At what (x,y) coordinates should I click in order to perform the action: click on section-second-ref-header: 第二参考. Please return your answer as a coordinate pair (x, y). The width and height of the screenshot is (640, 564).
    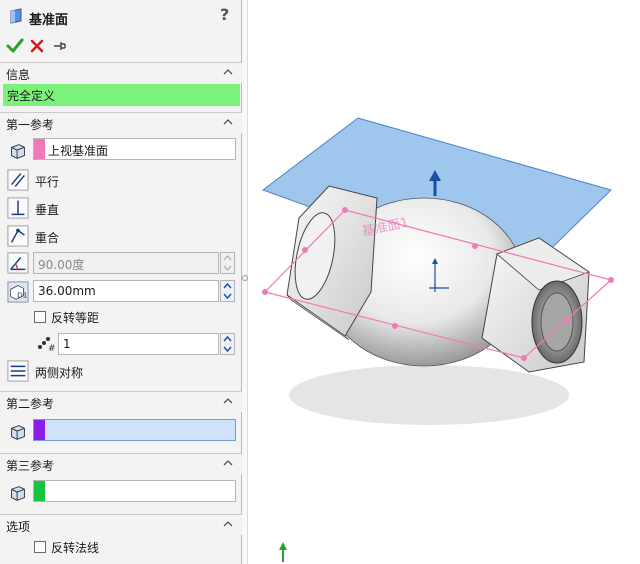
    Looking at the image, I should click on (121, 401).